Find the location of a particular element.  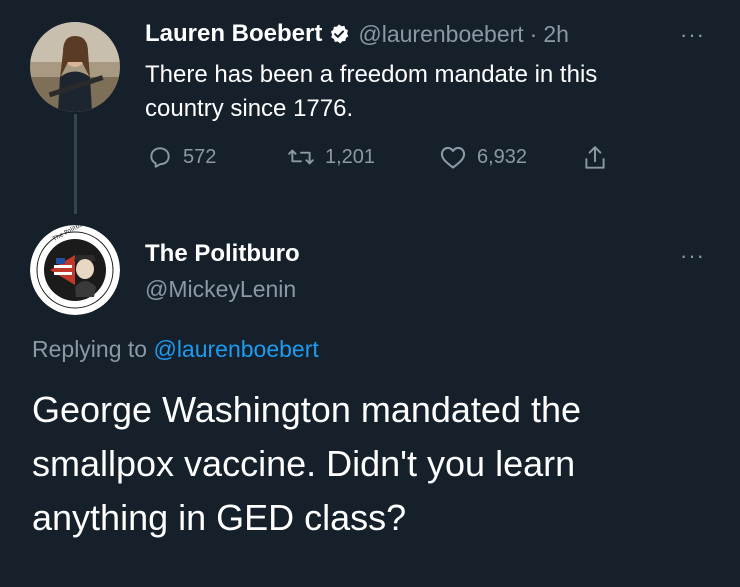

like-action: 6,932 is located at coordinates (483, 157).